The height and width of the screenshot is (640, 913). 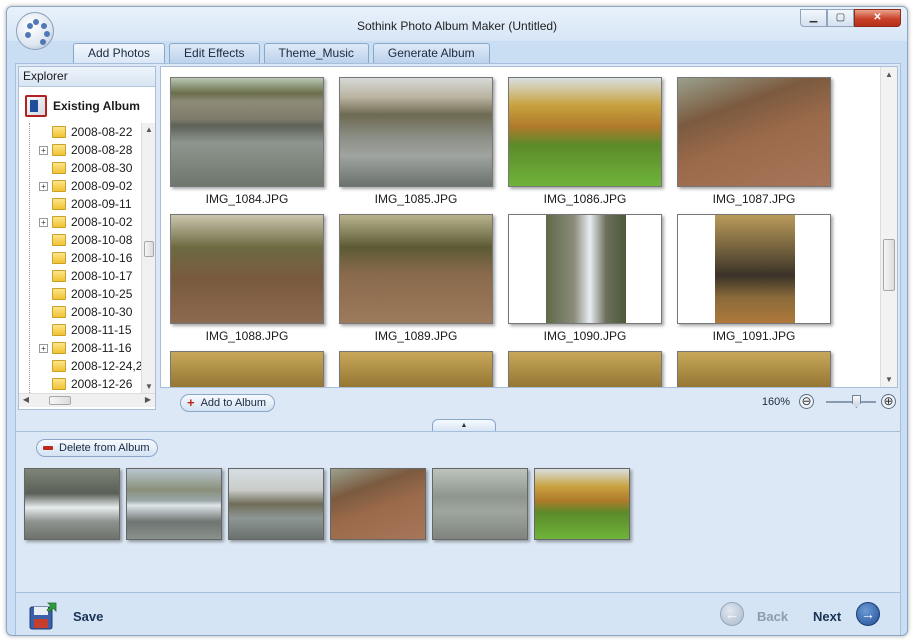 What do you see at coordinates (806, 401) in the screenshot?
I see `zoom-out-icon: ⊖` at bounding box center [806, 401].